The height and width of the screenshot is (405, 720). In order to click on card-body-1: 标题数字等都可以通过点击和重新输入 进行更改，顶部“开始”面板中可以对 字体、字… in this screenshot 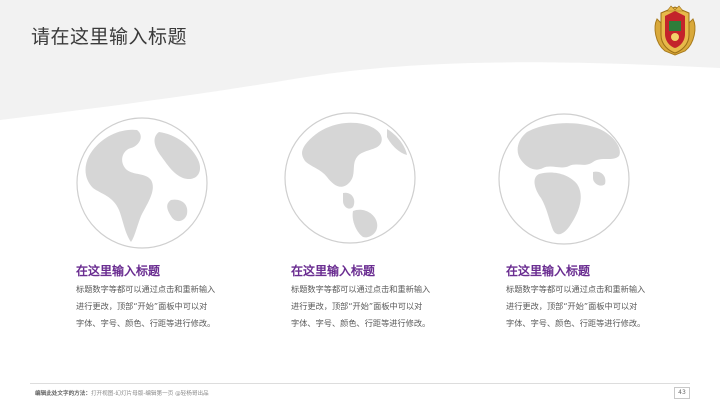, I will do `click(164, 306)`.